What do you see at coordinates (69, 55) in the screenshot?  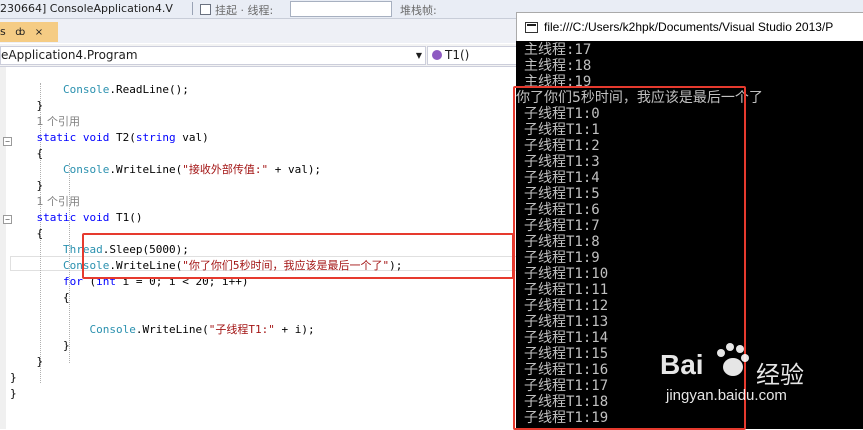 I see `class-dropdown-value: eApplication4.Program` at bounding box center [69, 55].